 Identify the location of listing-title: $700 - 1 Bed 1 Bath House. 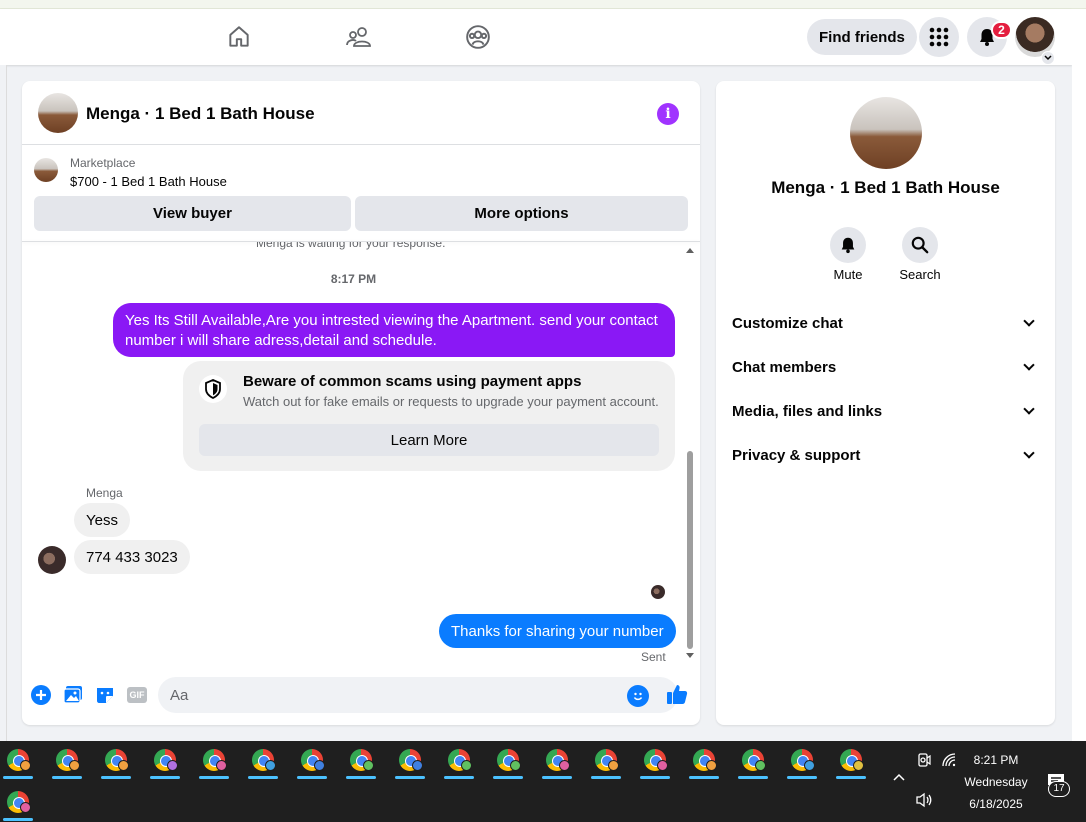
(148, 181).